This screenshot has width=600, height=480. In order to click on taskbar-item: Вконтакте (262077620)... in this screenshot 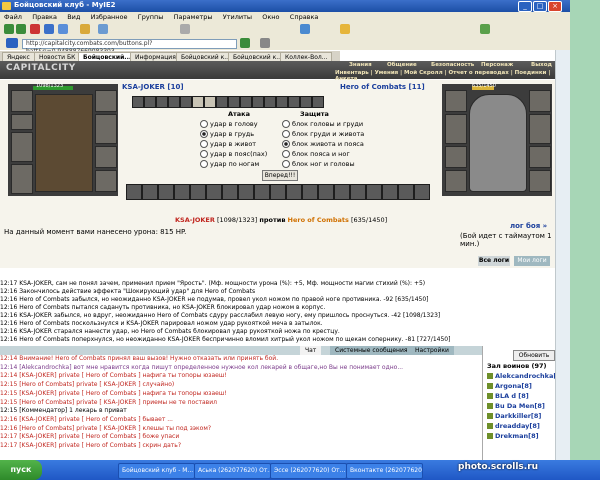, I will do `click(384, 471)`.